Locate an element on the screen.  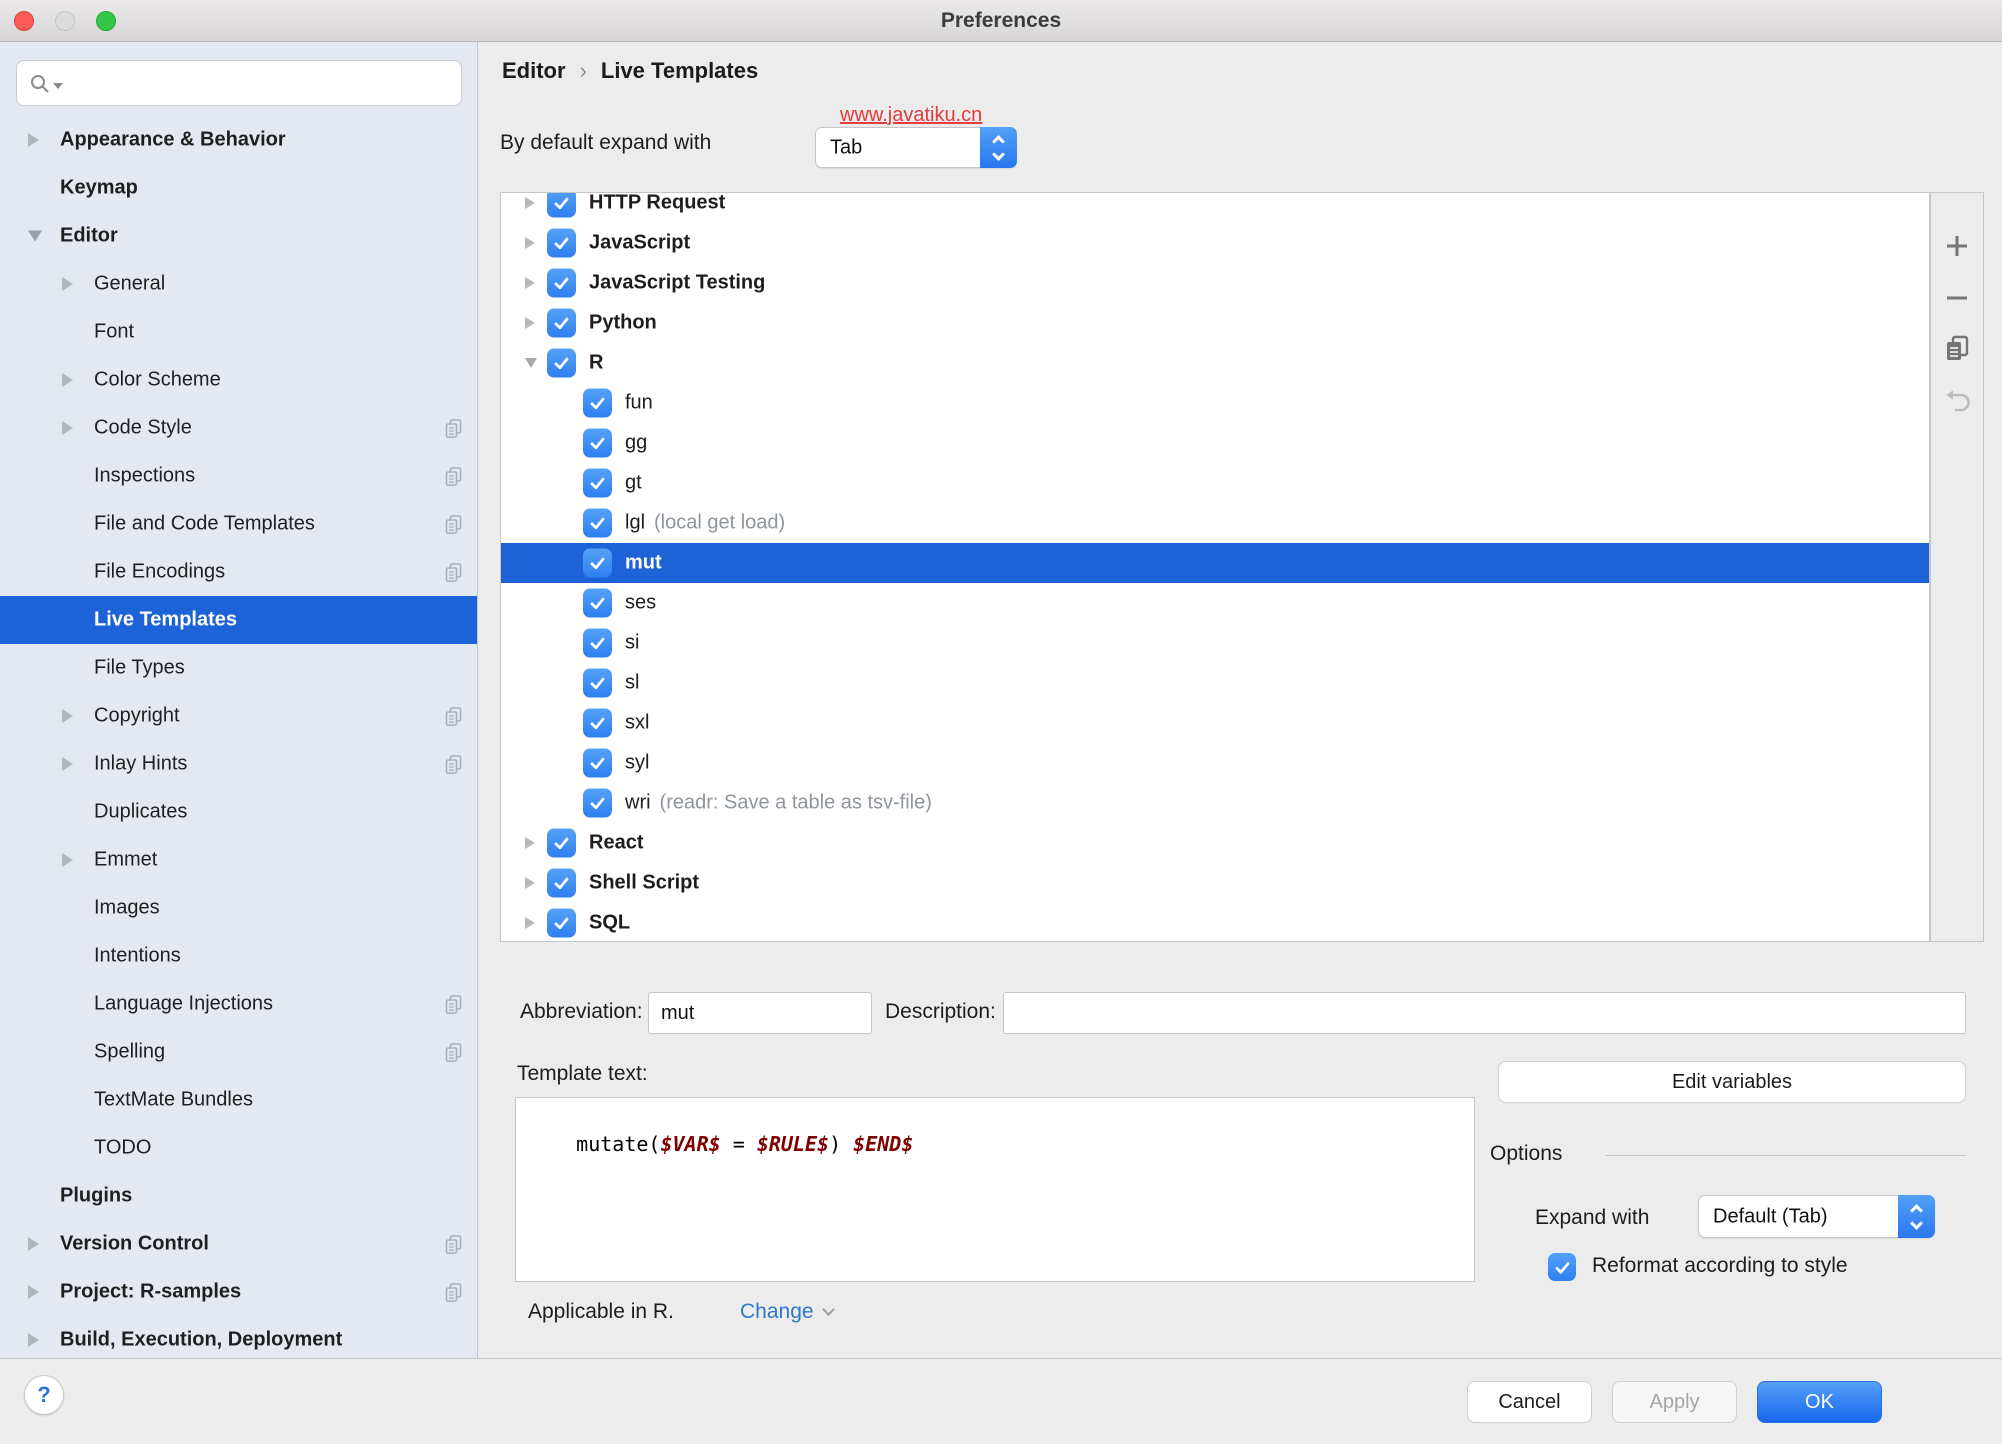
template-row-si: si is located at coordinates (1215, 643).